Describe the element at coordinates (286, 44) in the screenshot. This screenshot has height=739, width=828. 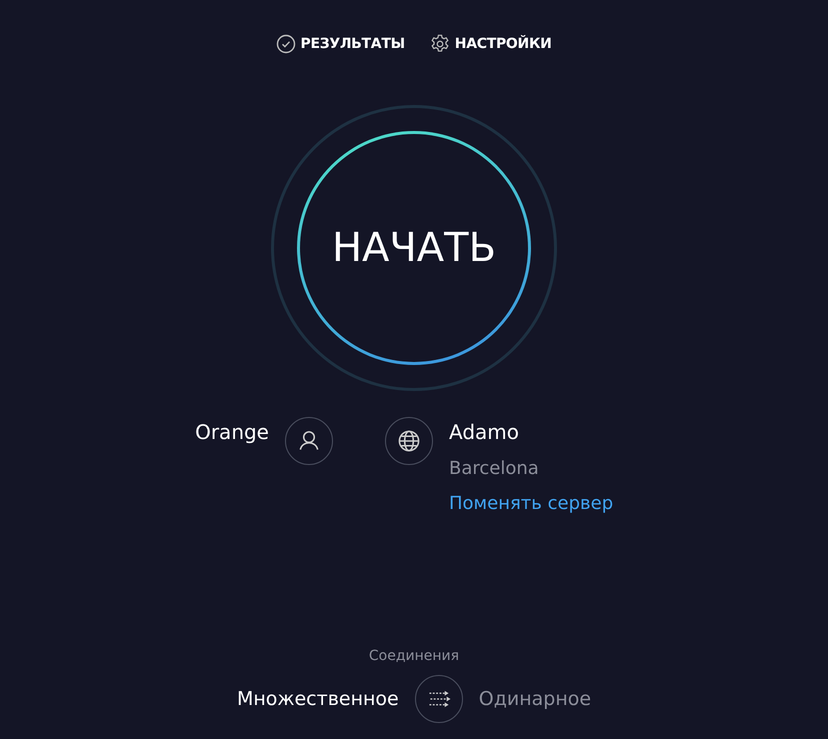
I see `check-circle-icon` at that location.